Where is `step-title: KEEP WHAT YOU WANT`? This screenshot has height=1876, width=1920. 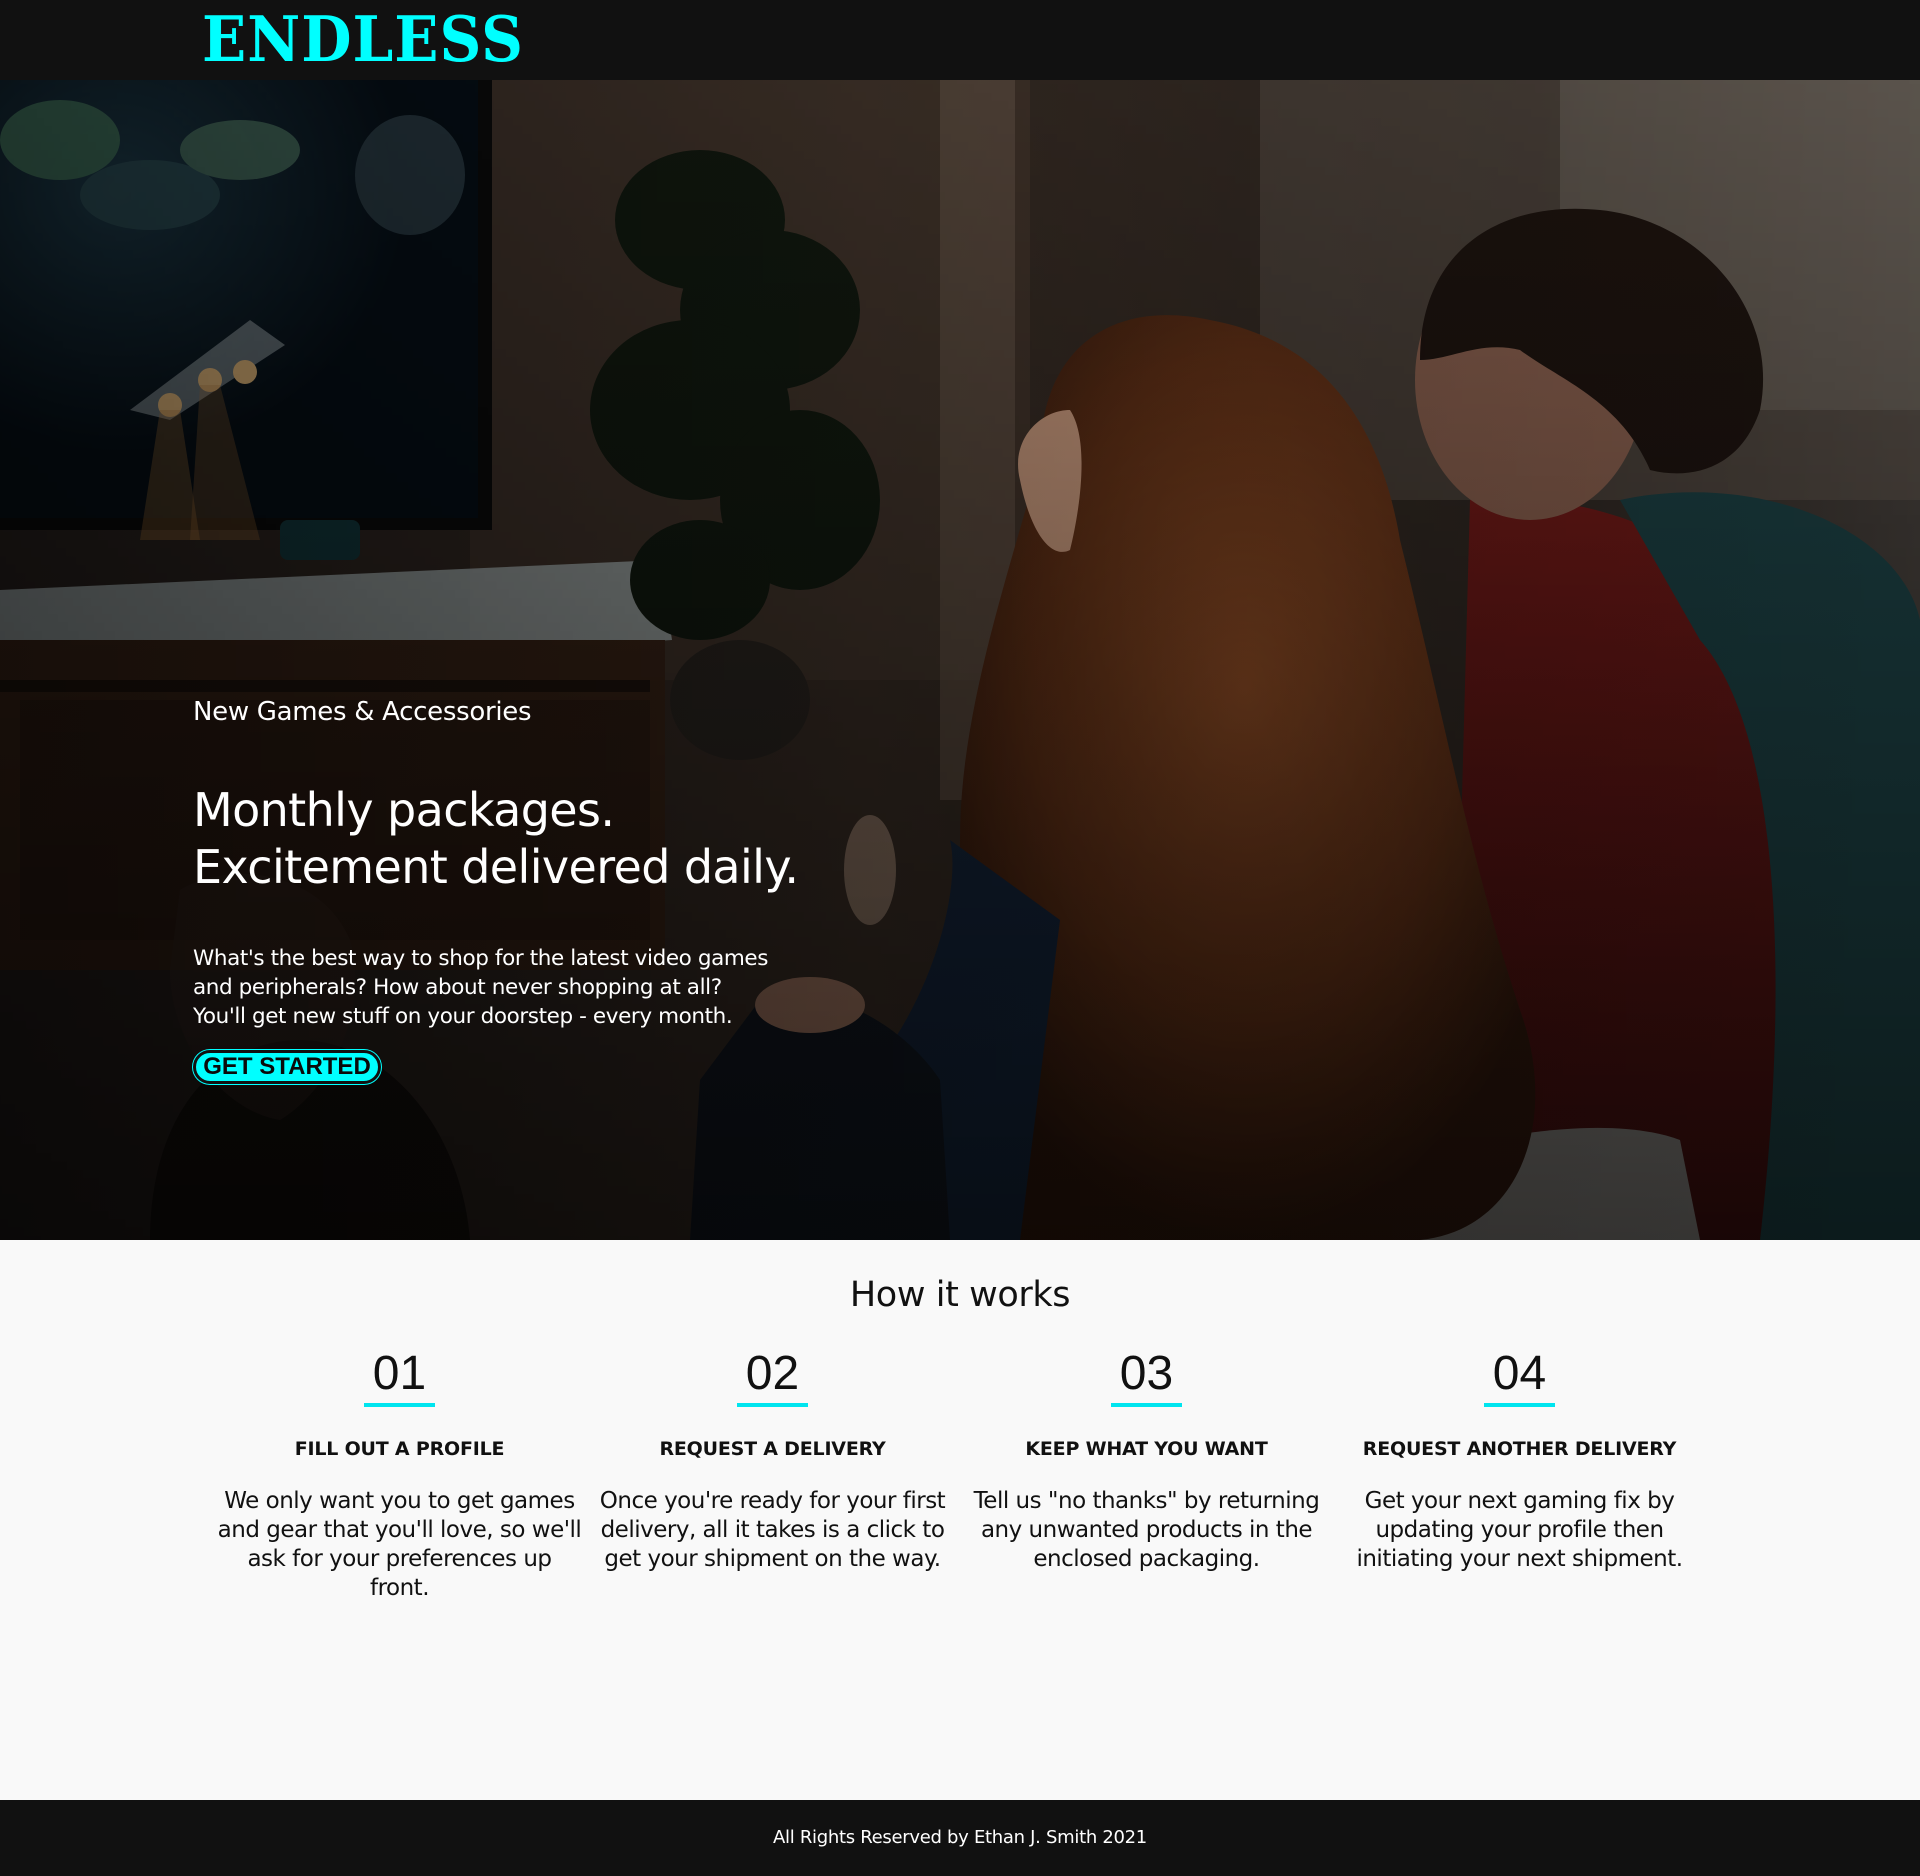 step-title: KEEP WHAT YOU WANT is located at coordinates (1146, 1449).